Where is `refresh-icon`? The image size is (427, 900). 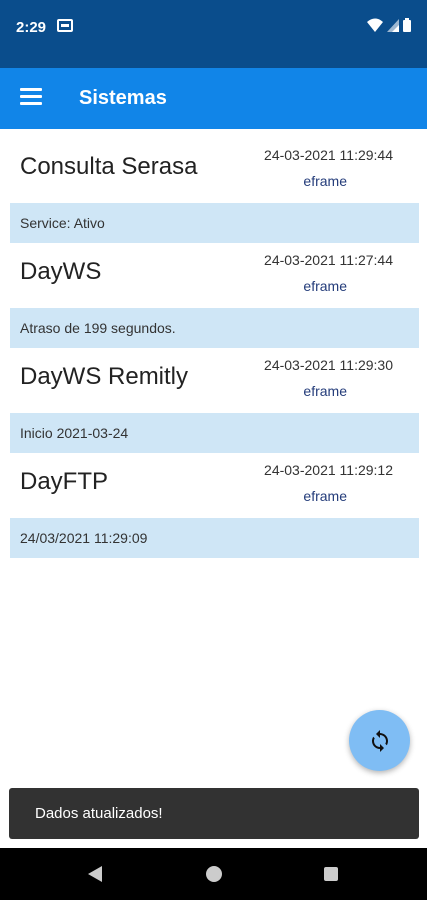
refresh-icon is located at coordinates (379, 740).